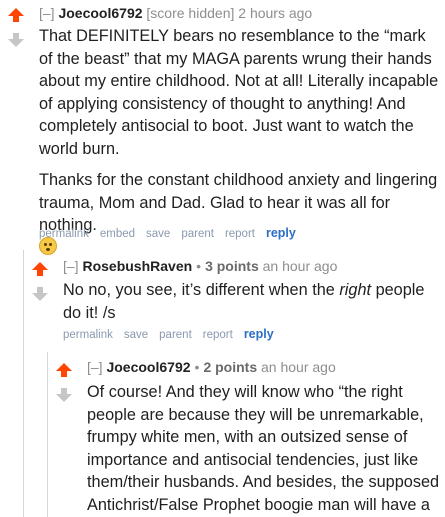 This screenshot has height=517, width=445. Describe the element at coordinates (355, 290) in the screenshot. I see `comment-text-emphasis: right` at that location.